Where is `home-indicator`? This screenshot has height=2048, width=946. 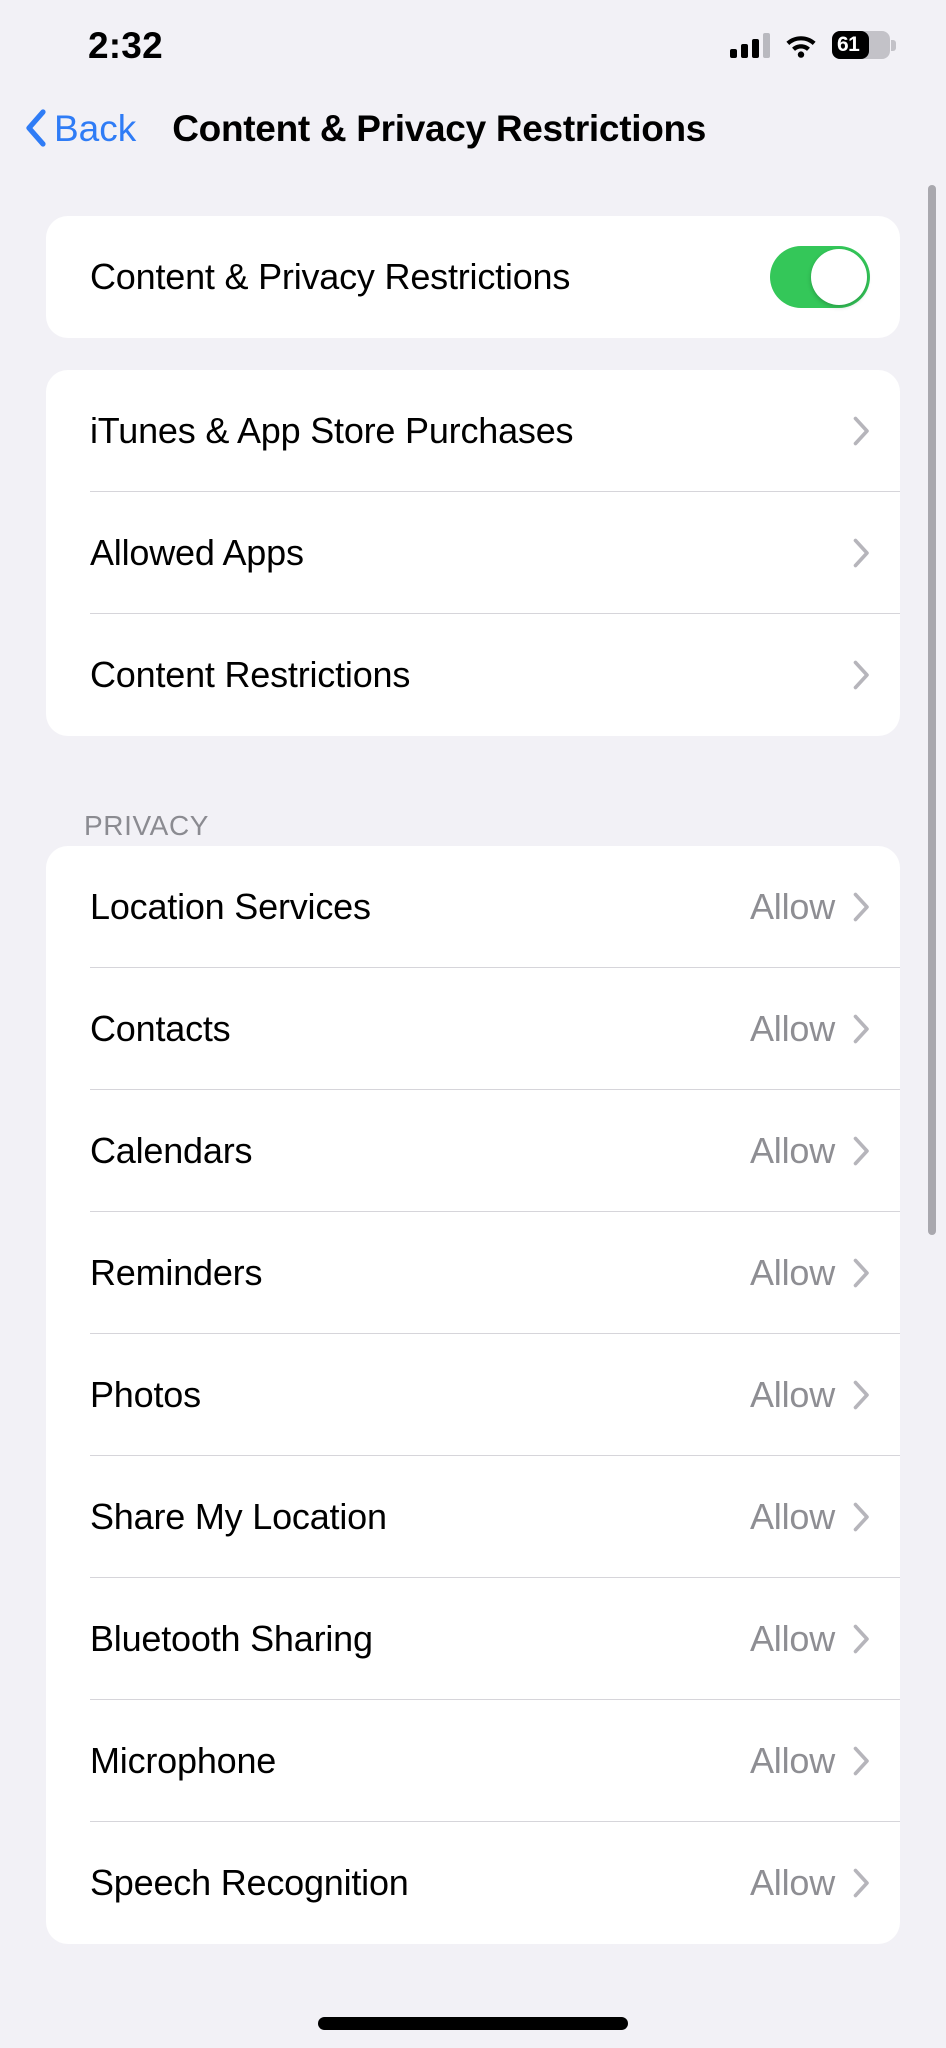 home-indicator is located at coordinates (473, 2023).